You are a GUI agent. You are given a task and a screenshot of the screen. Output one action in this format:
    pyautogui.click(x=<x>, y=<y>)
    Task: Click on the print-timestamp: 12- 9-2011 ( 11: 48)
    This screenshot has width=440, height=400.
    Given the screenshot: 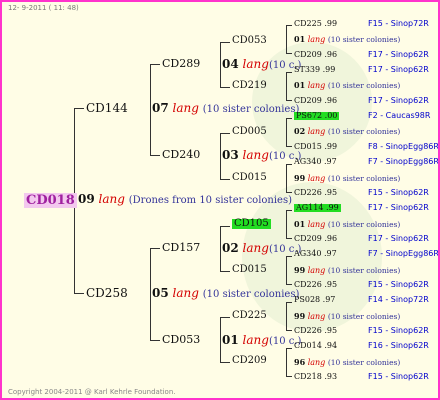 What is the action you would take?
    pyautogui.click(x=43, y=8)
    